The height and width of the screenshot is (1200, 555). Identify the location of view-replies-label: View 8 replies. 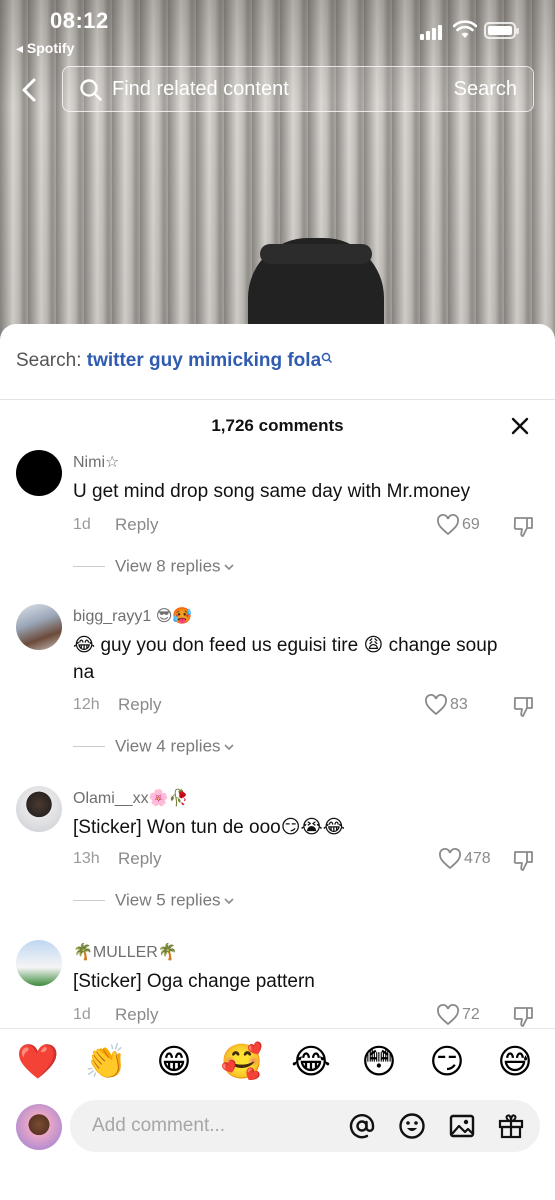
(168, 566).